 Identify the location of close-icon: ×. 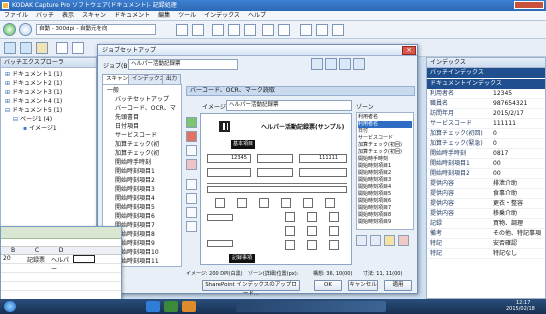
(409, 50).